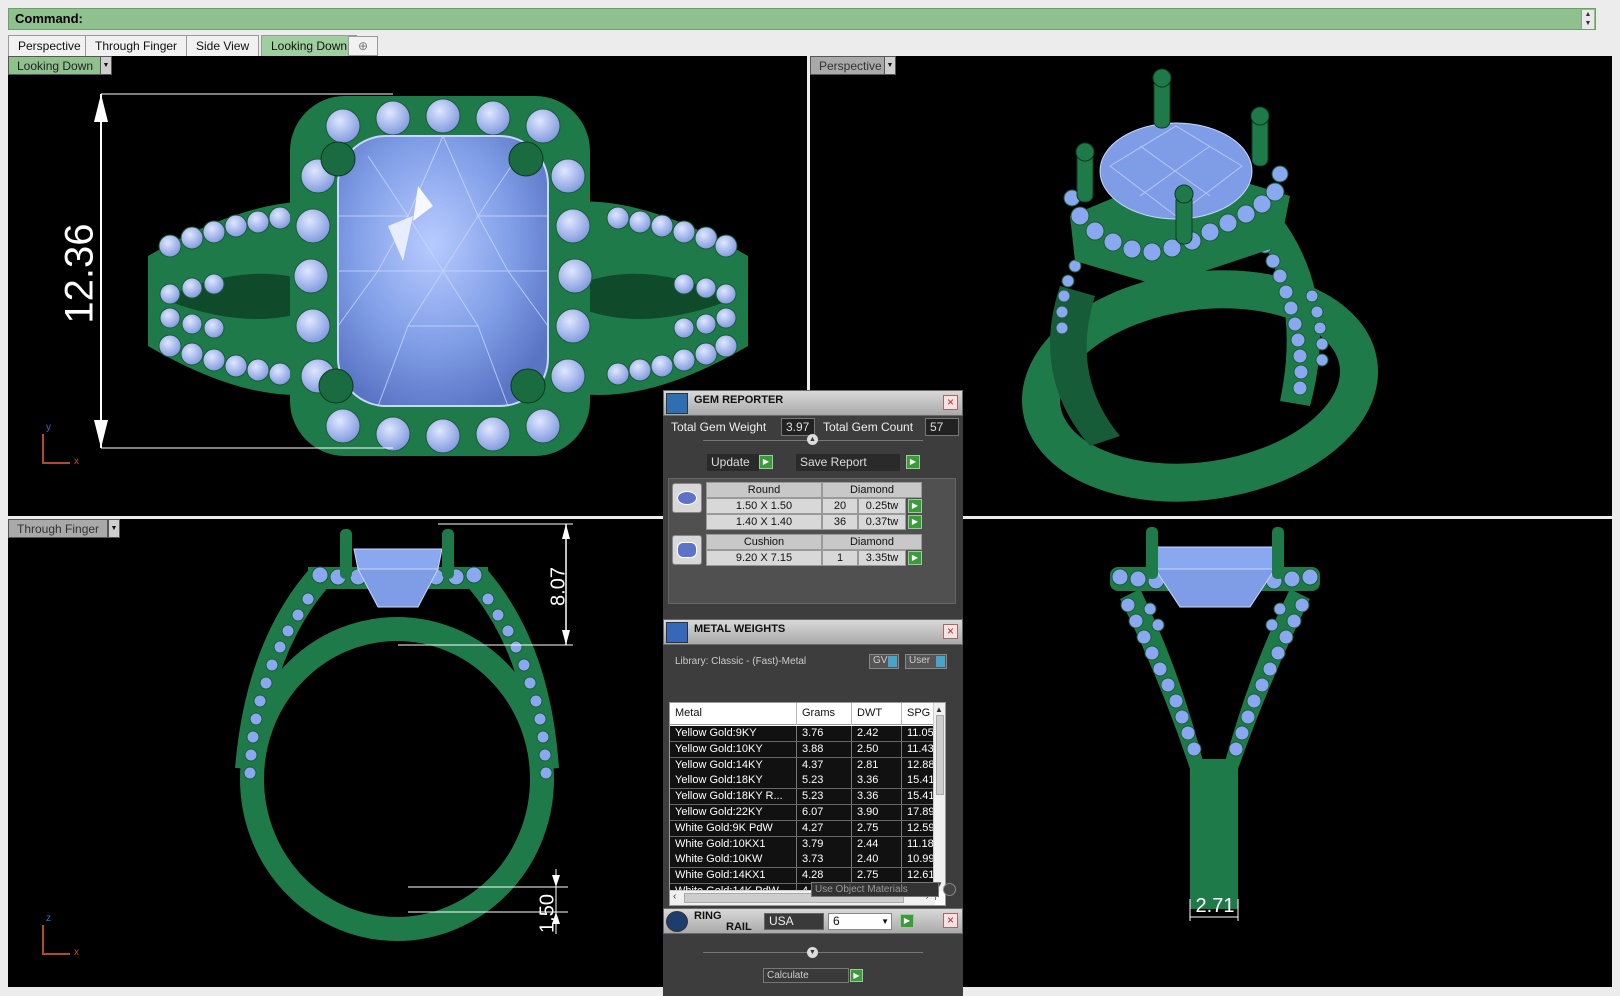  What do you see at coordinates (677, 632) in the screenshot?
I see `scale-icon` at bounding box center [677, 632].